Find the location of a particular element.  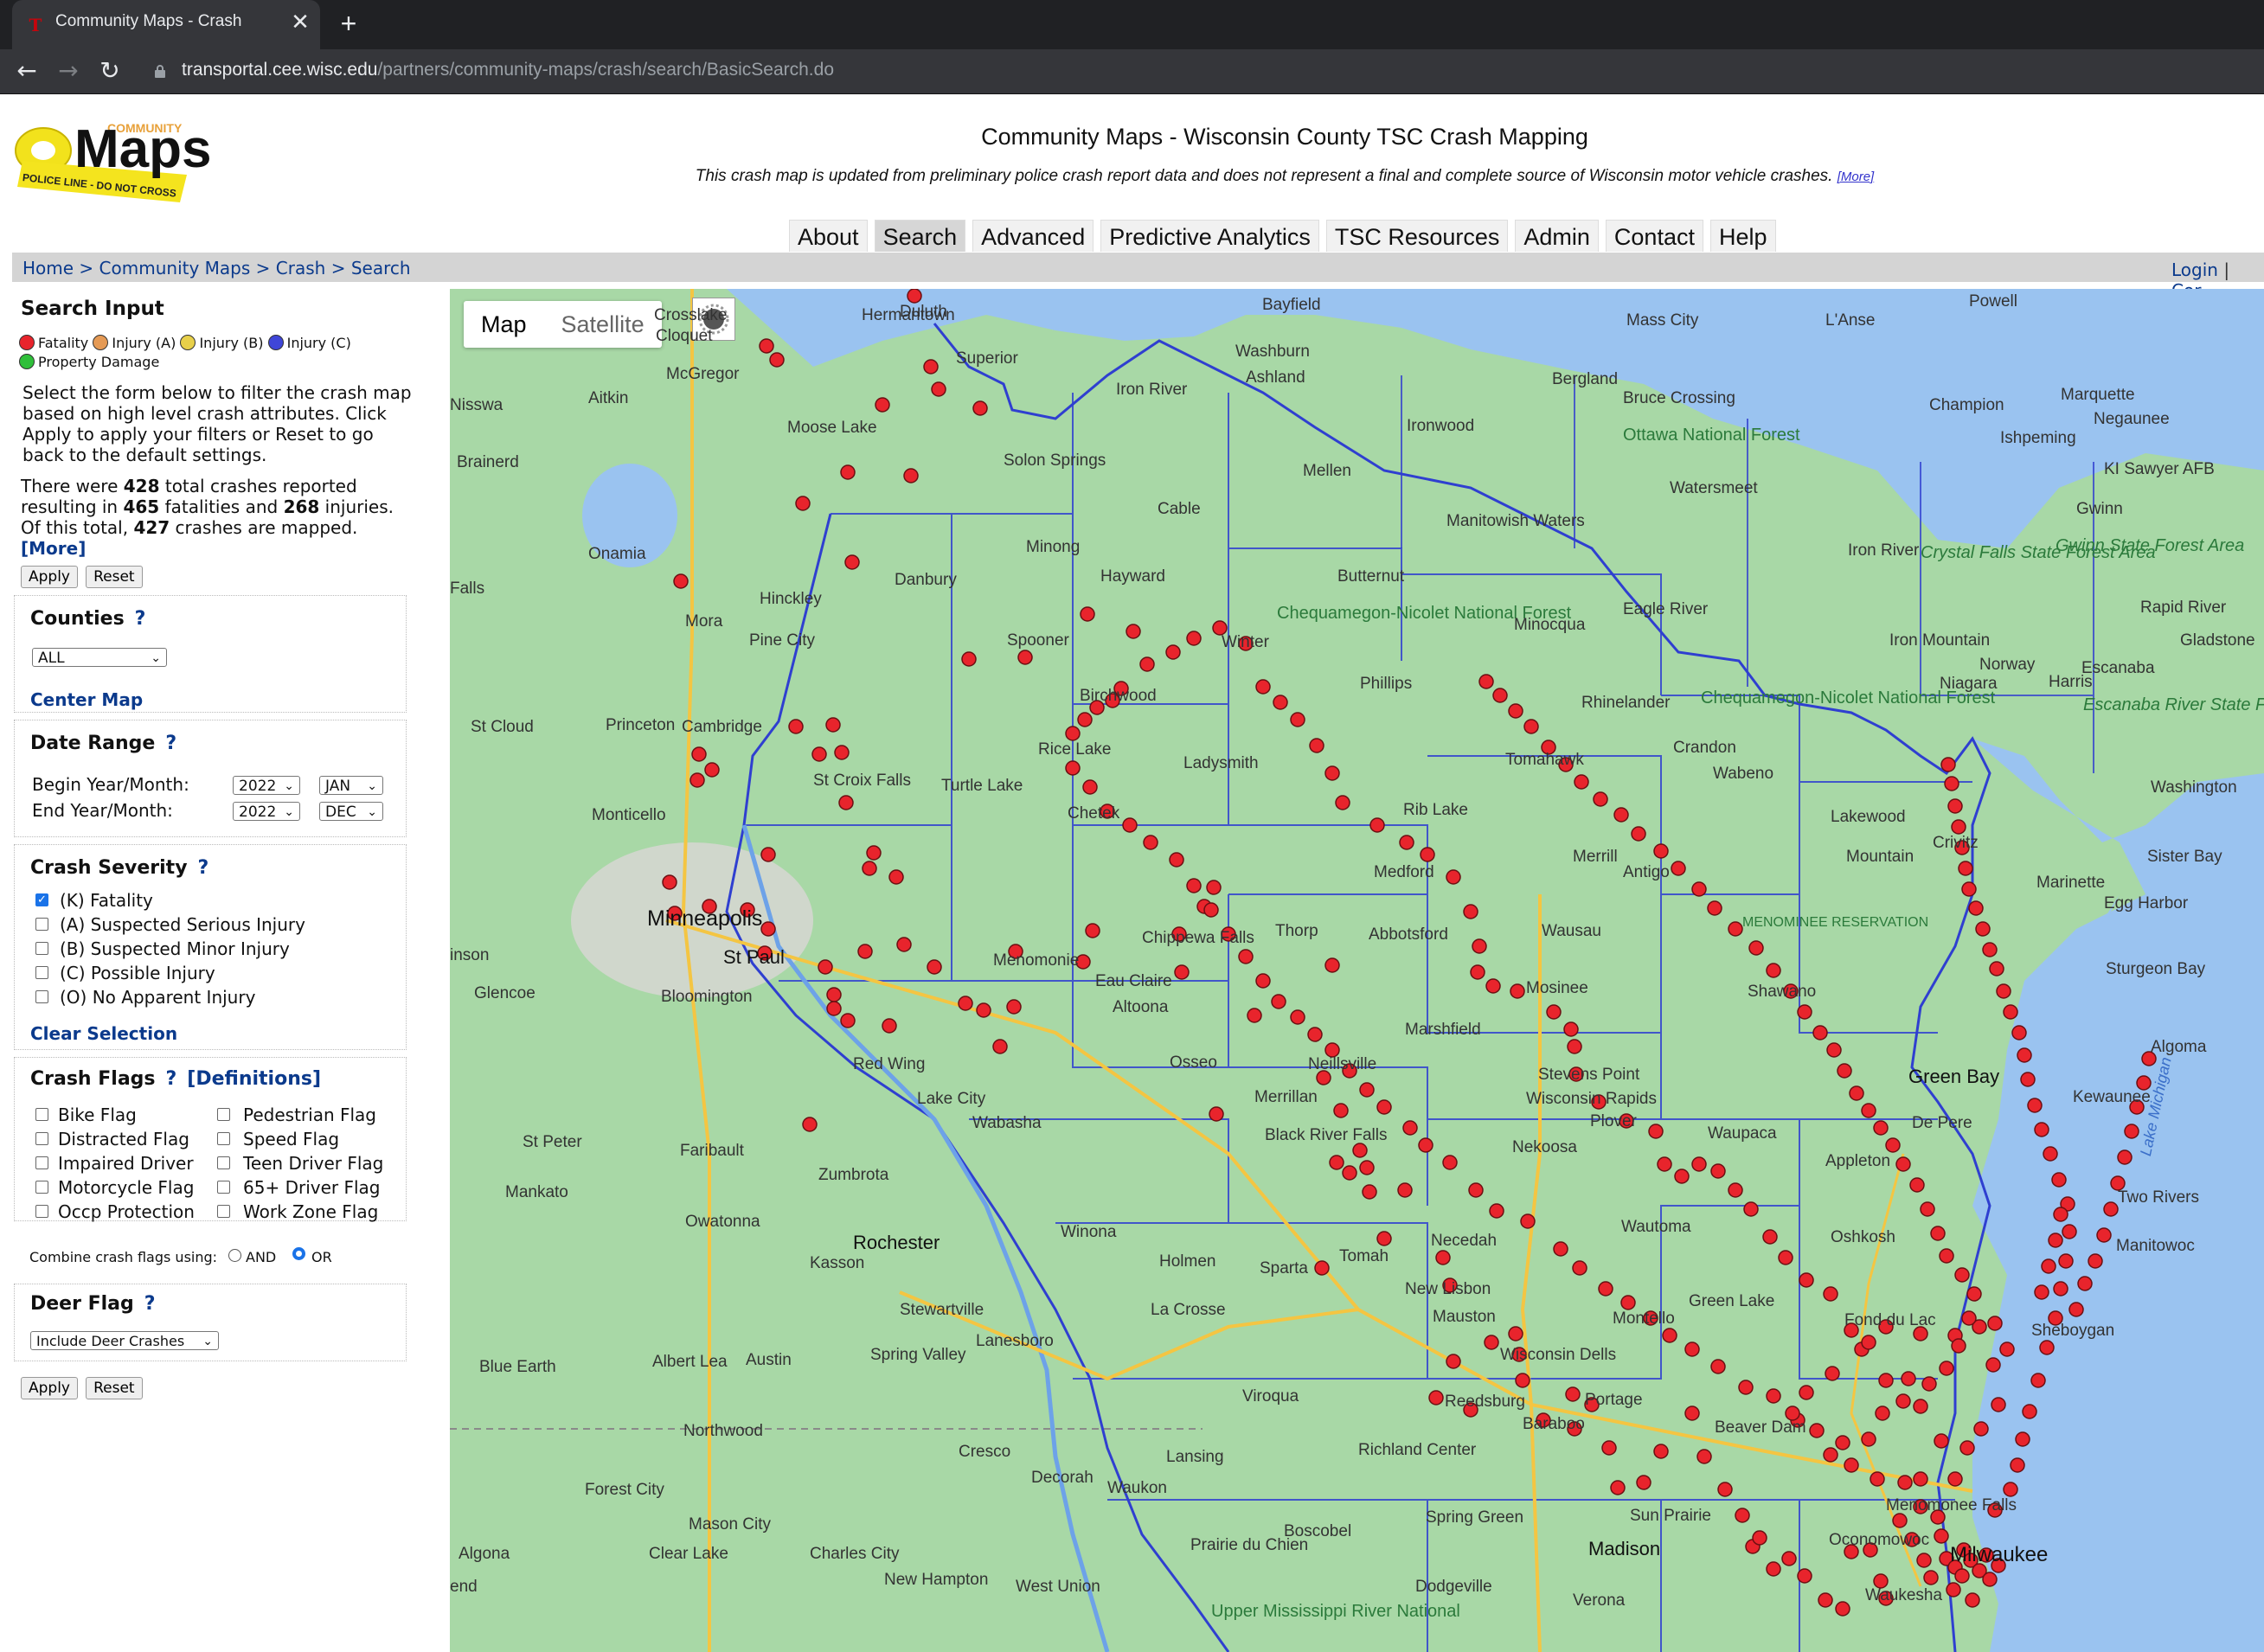

bike-flag-checkbox is located at coordinates (41, 1114).